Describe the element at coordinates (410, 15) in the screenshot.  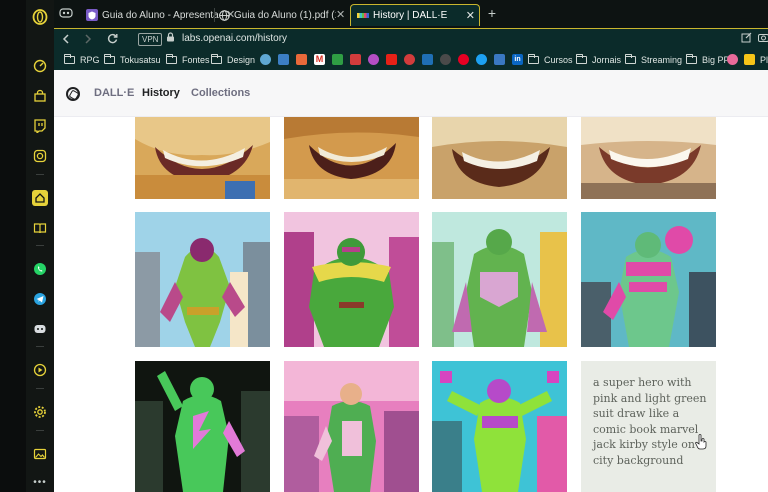
I see `tab-title: History | DALL·E` at that location.